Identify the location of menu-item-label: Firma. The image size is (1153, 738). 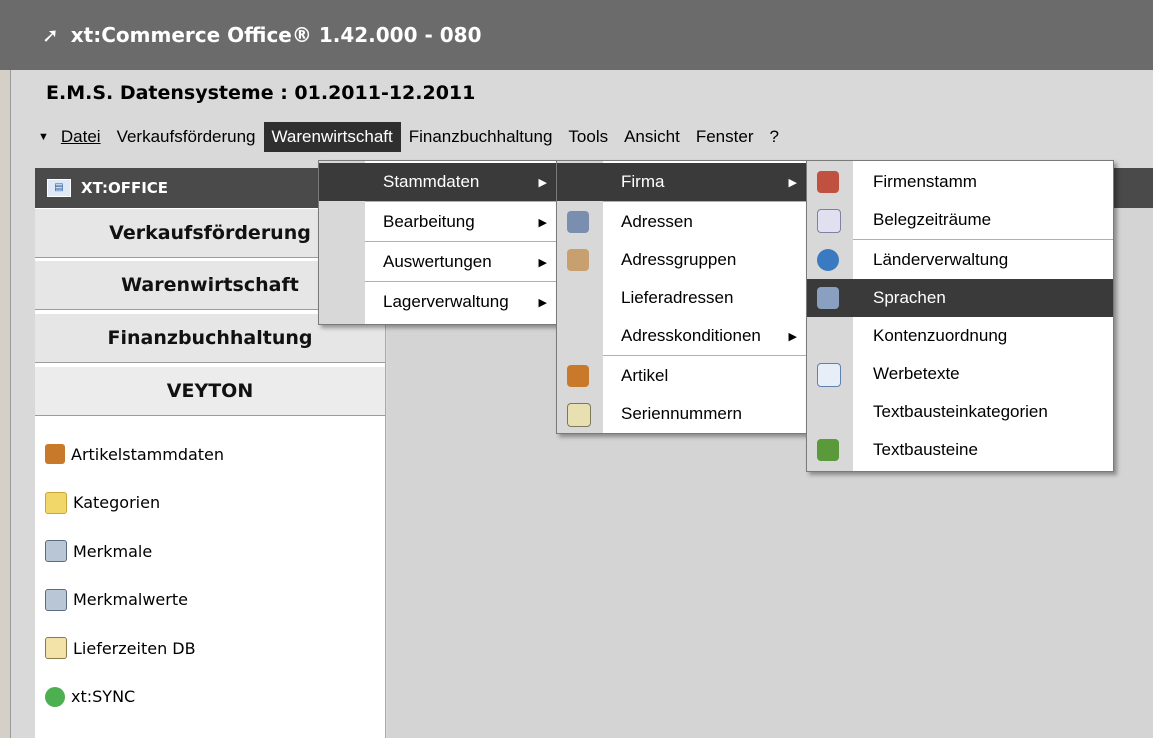
(643, 181).